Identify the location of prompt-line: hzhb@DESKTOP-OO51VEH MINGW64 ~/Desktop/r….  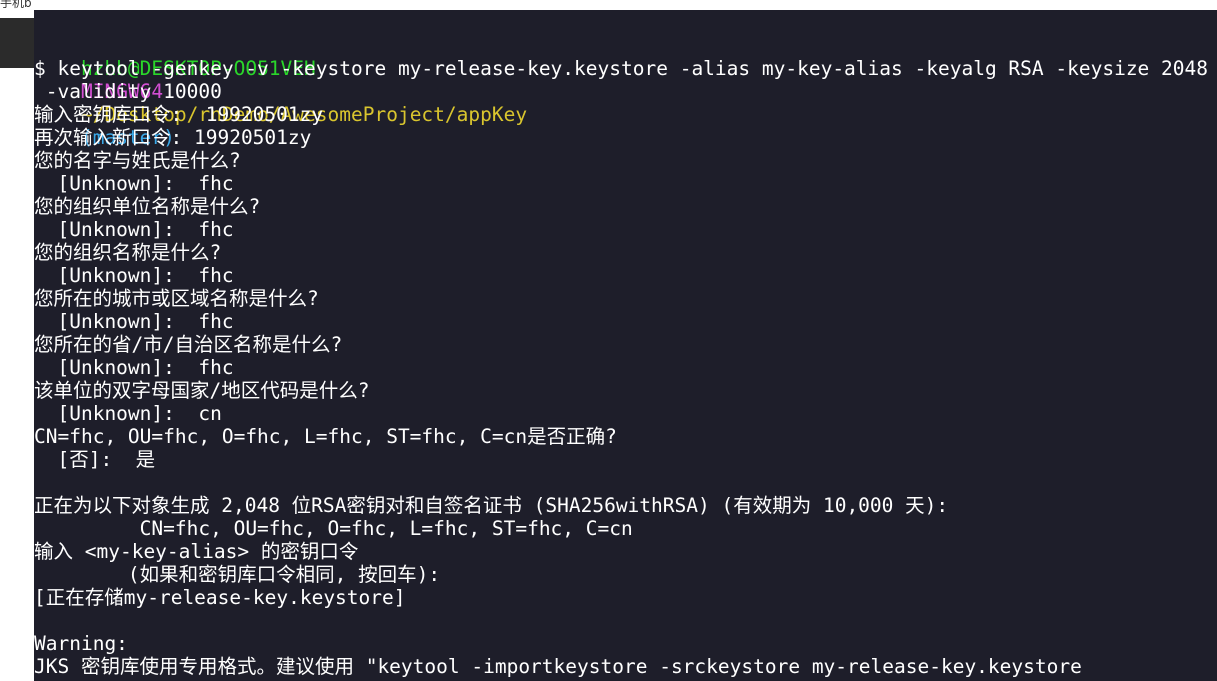
(280, 91).